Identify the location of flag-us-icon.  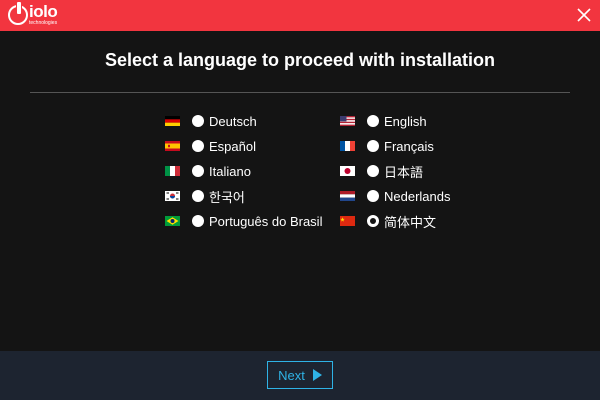
(347, 121).